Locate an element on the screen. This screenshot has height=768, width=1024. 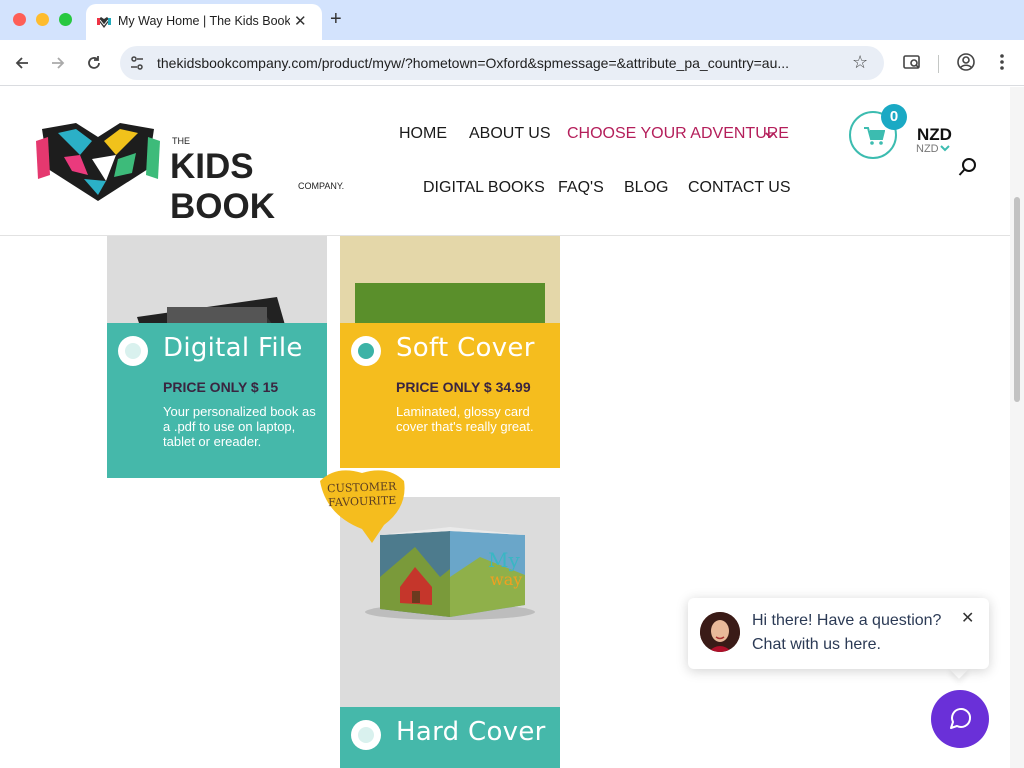
chat-icon is located at coordinates (960, 718).